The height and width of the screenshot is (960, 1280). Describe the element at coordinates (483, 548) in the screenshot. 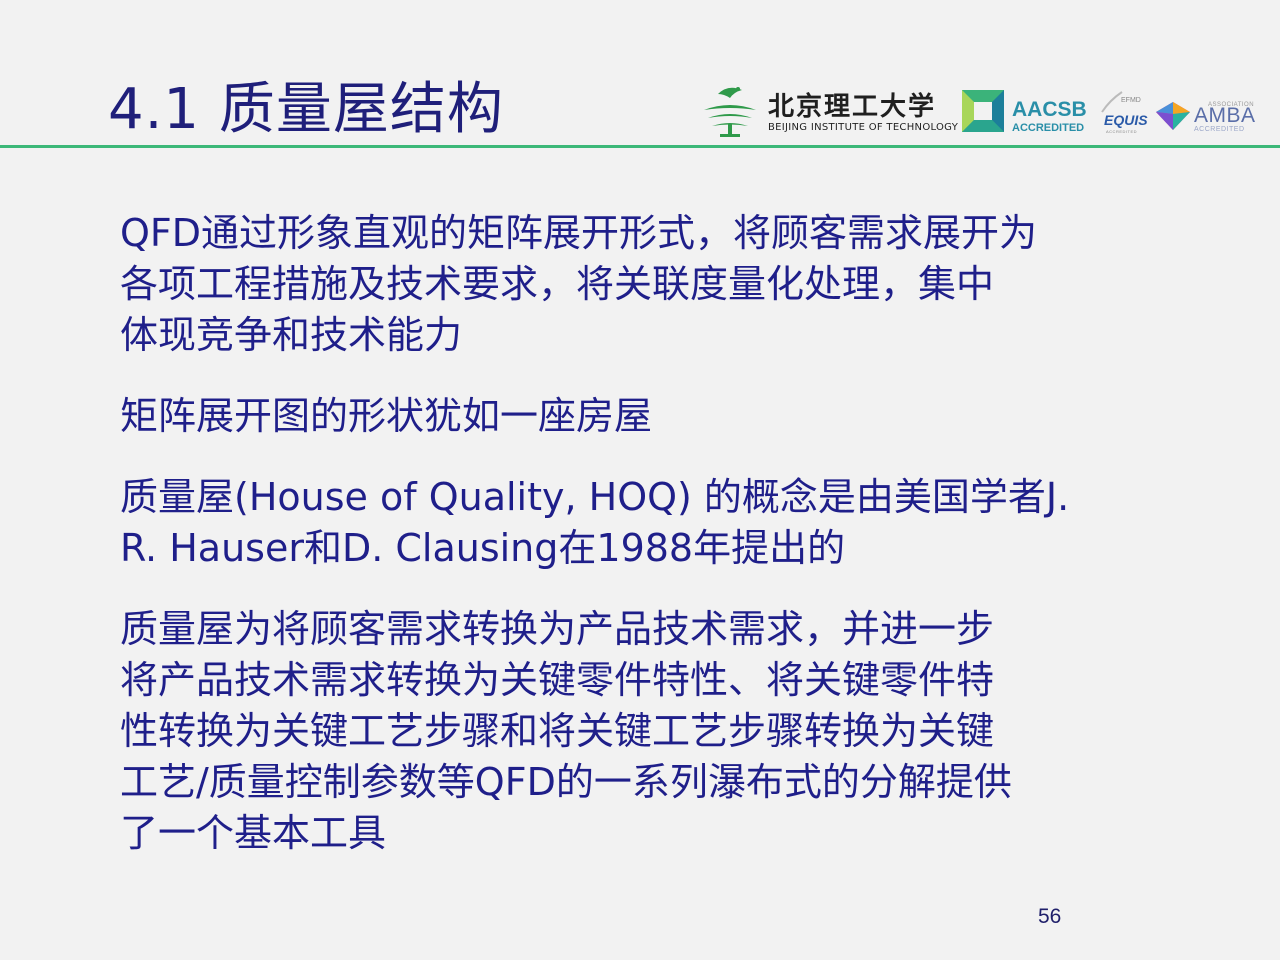

I see `paragraph-line: R. Hauser和D. Clausing在1988年提出的` at that location.